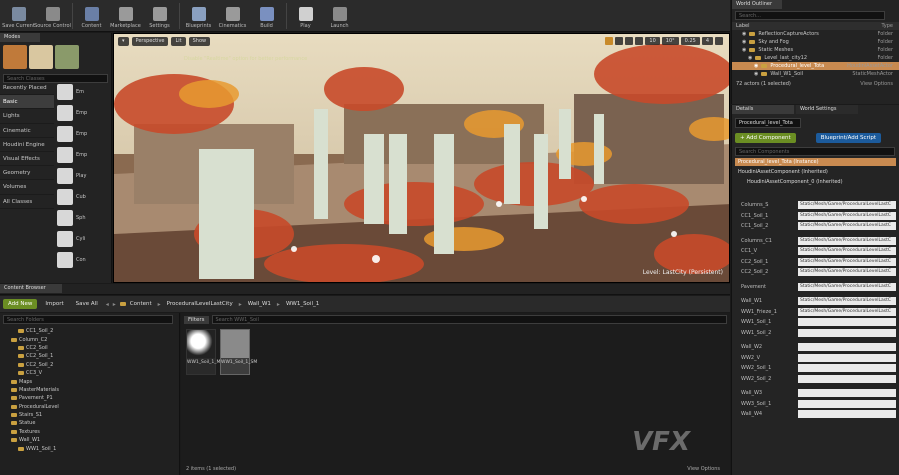 The width and height of the screenshot is (899, 475). Describe the element at coordinates (81, 196) in the screenshot. I see `placeable-item: Cub` at that location.